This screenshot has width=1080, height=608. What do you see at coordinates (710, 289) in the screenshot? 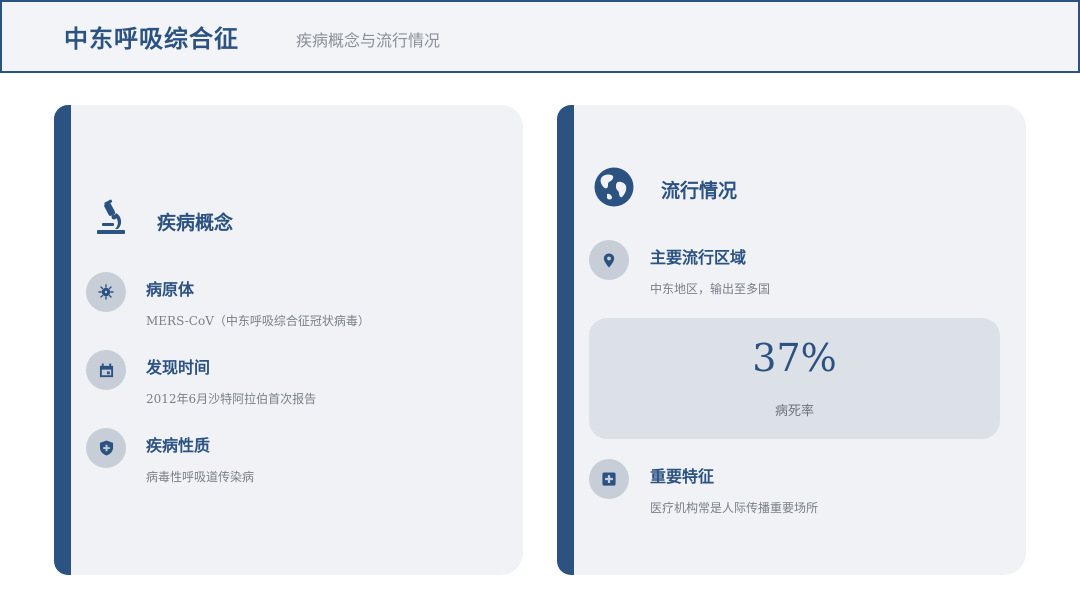
I see `region-desc: 中东地区，输出至多国` at bounding box center [710, 289].